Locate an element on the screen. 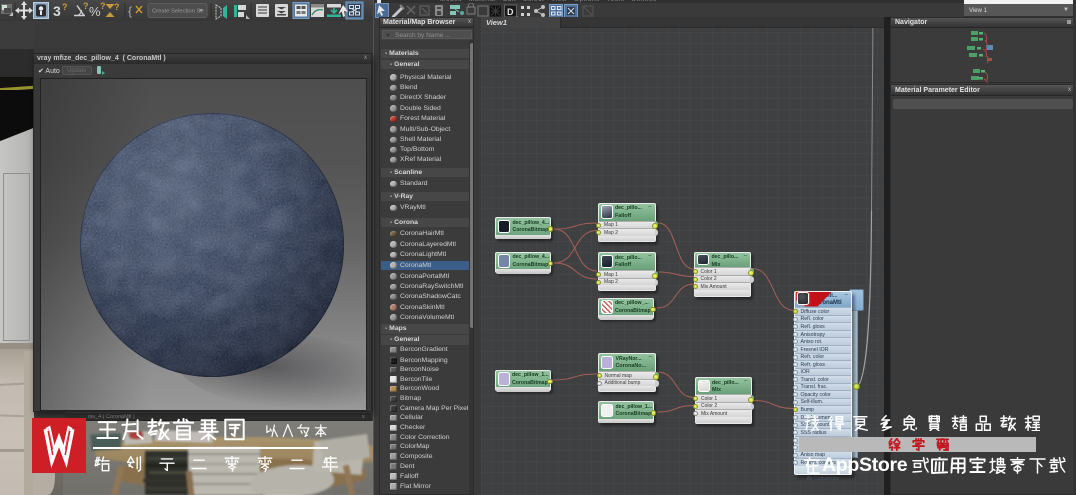 The image size is (1076, 495). svg-text: Create Selection Se is located at coordinates (178, 12).